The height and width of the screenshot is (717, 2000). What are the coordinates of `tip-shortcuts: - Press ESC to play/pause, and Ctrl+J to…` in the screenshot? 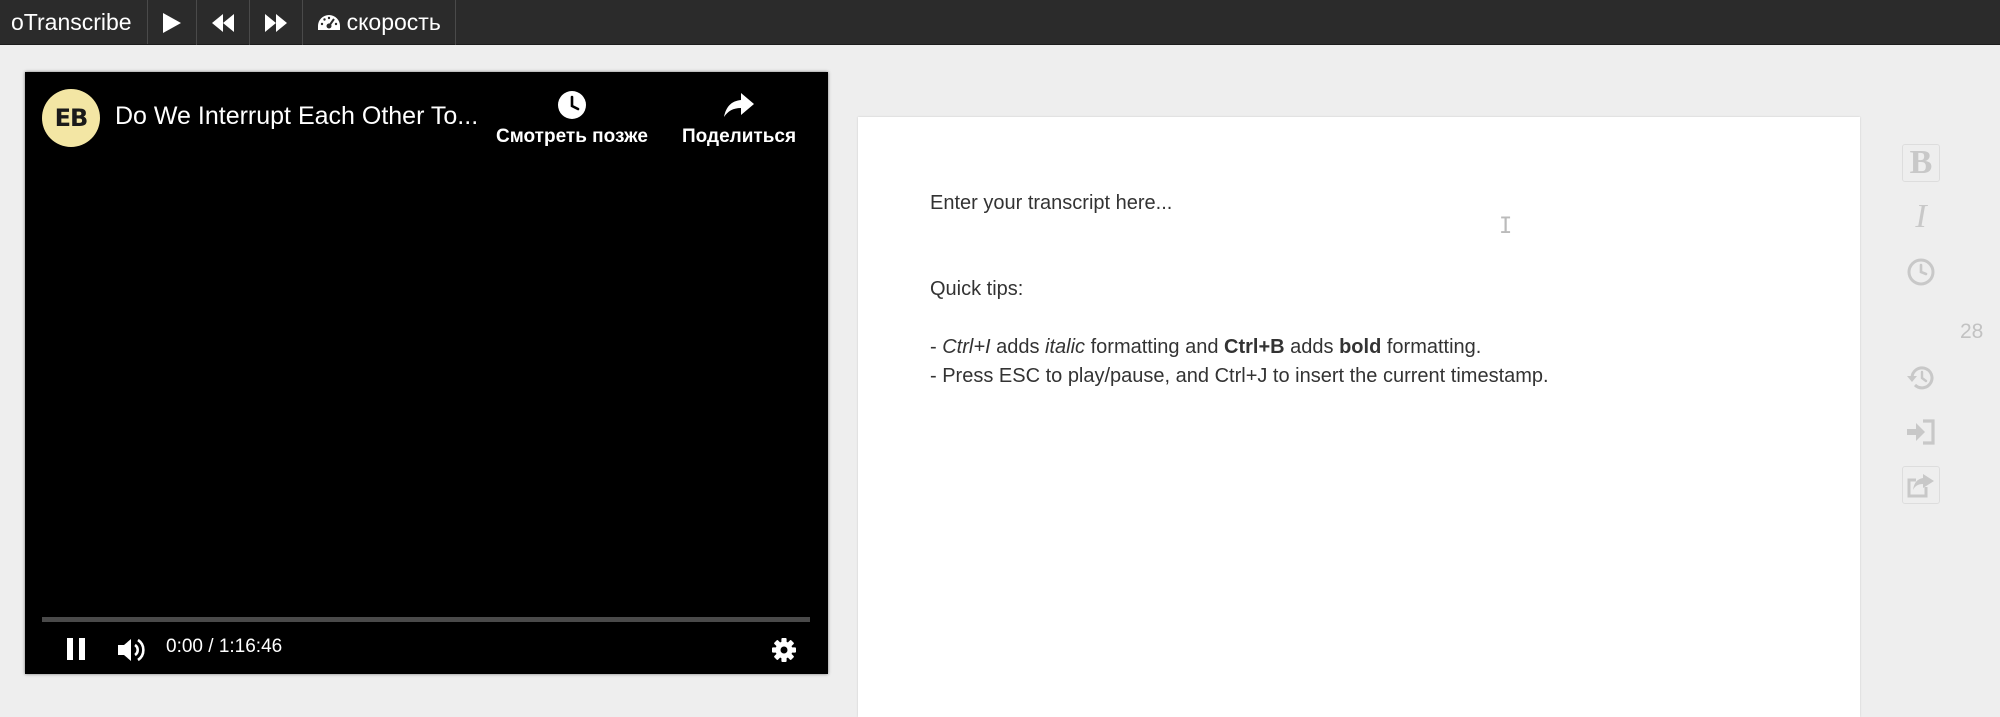 It's located at (1239, 376).